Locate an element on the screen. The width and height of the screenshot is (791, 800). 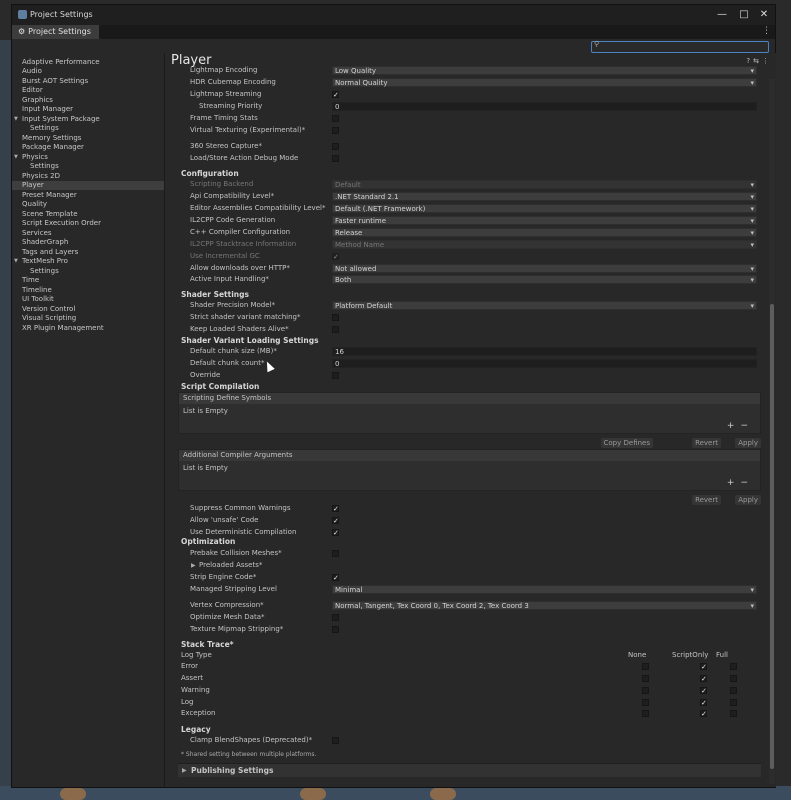
setting-dropdown: Normal Quality is located at coordinates (544, 83).